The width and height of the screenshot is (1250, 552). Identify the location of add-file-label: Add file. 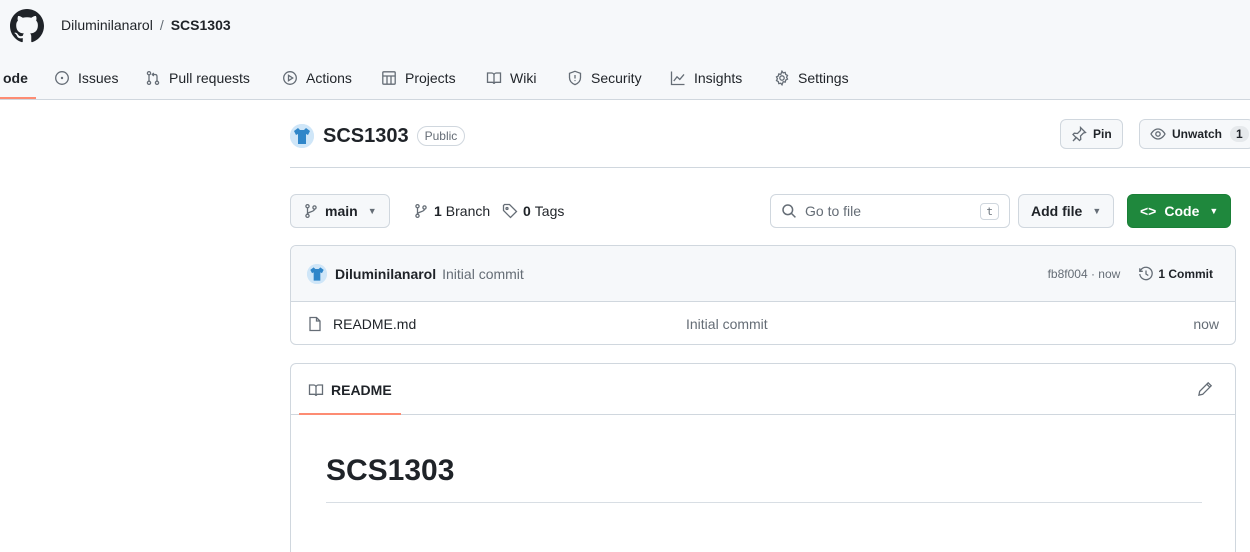
(1057, 211).